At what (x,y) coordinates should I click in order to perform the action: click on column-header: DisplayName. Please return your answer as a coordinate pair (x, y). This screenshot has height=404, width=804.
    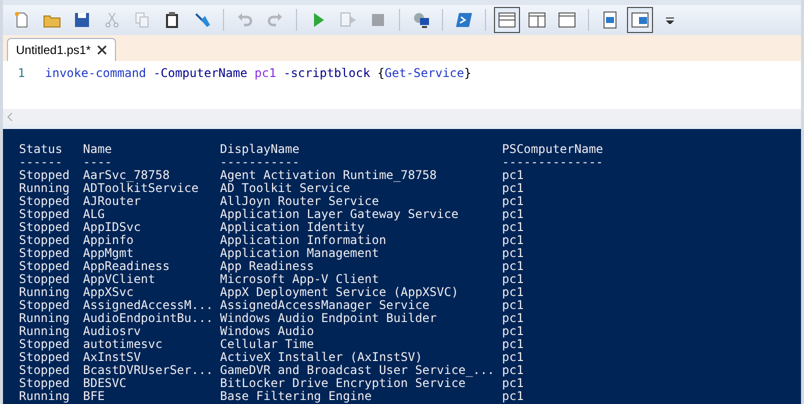
    Looking at the image, I should click on (260, 149).